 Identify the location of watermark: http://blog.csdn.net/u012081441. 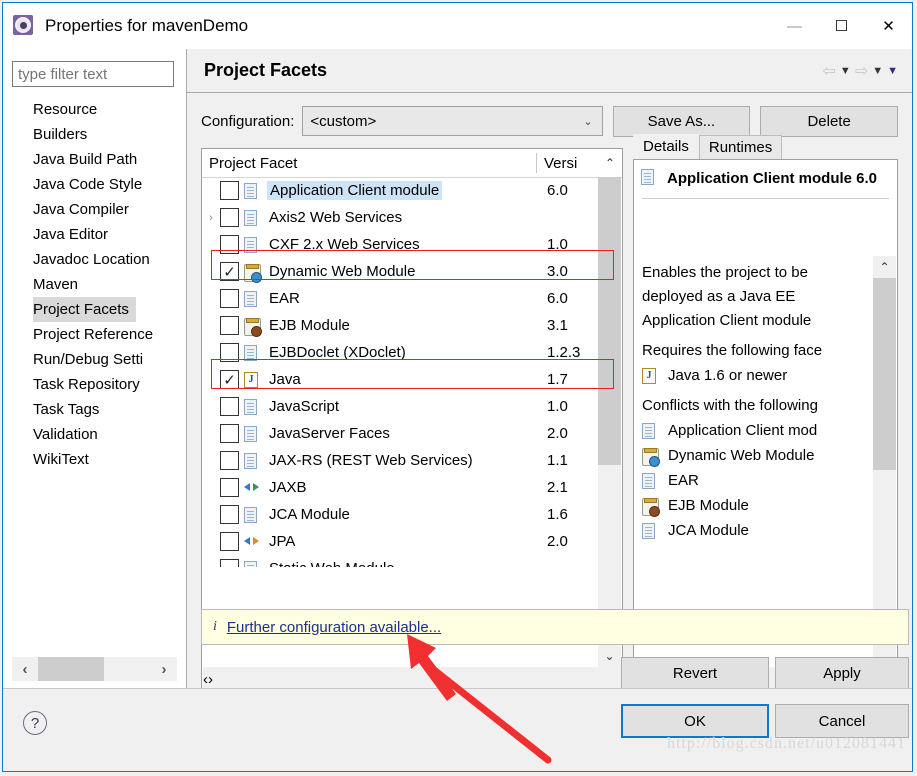
(786, 743).